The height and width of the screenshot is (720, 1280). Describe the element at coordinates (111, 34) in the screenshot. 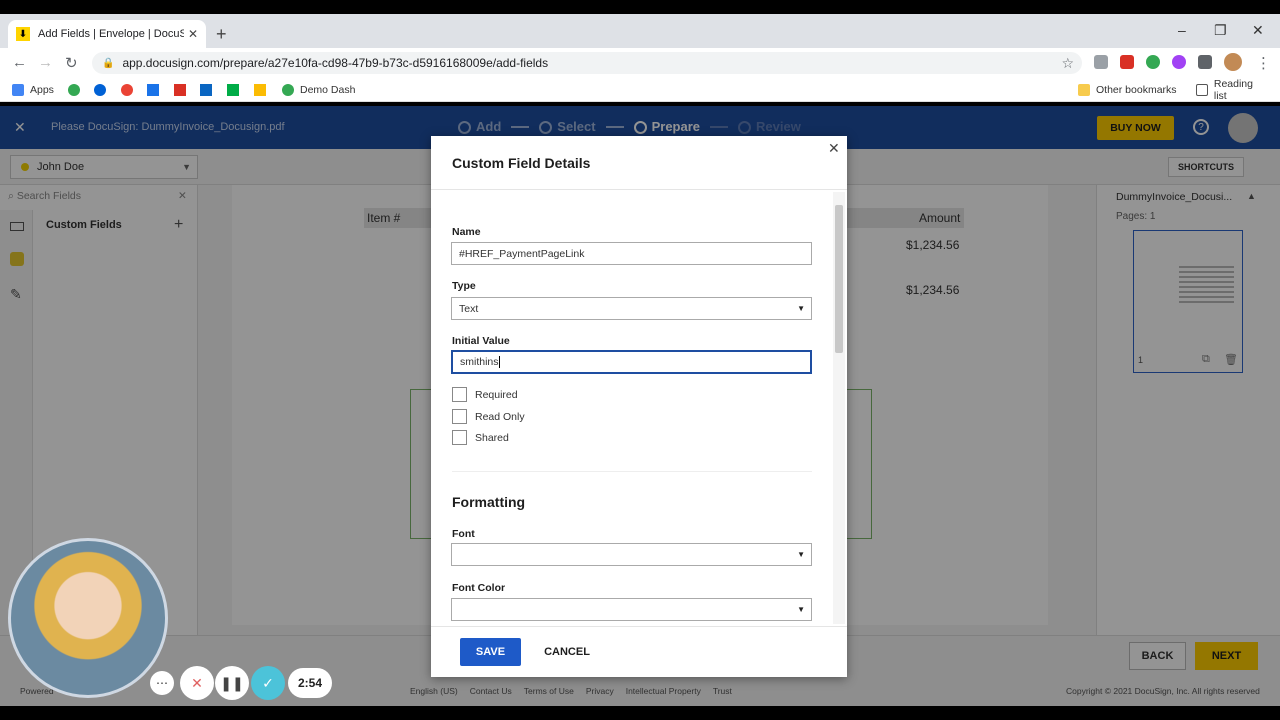

I see `tab-title: Add Fields | Envelope | DocuSign` at that location.